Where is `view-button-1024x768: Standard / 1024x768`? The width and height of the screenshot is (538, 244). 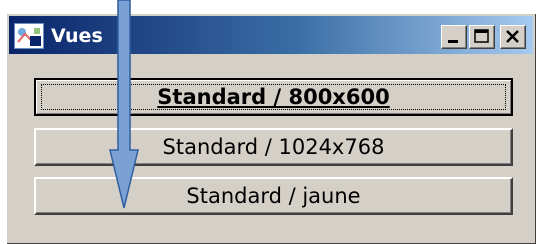
view-button-1024x768: Standard / 1024x768 is located at coordinates (273, 147).